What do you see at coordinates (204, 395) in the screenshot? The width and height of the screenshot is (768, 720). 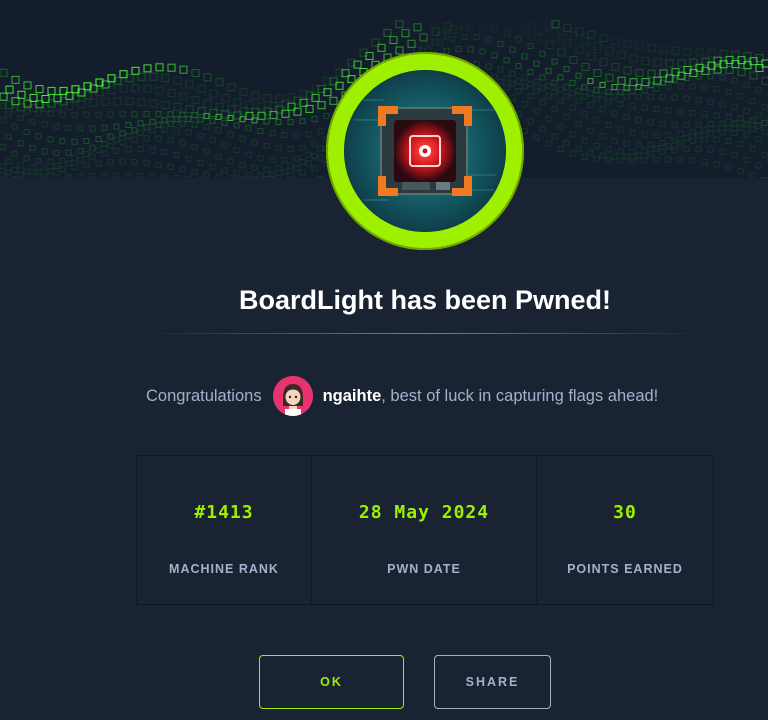 I see `congrats-prefix: Congratulations` at bounding box center [204, 395].